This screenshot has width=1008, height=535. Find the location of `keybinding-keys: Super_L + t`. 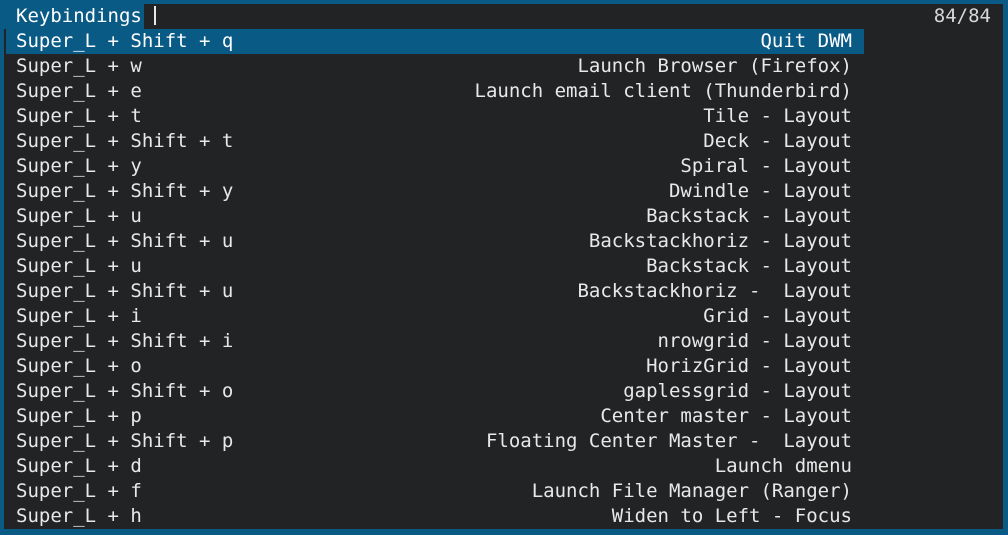

keybinding-keys: Super_L + t is located at coordinates (79, 116).